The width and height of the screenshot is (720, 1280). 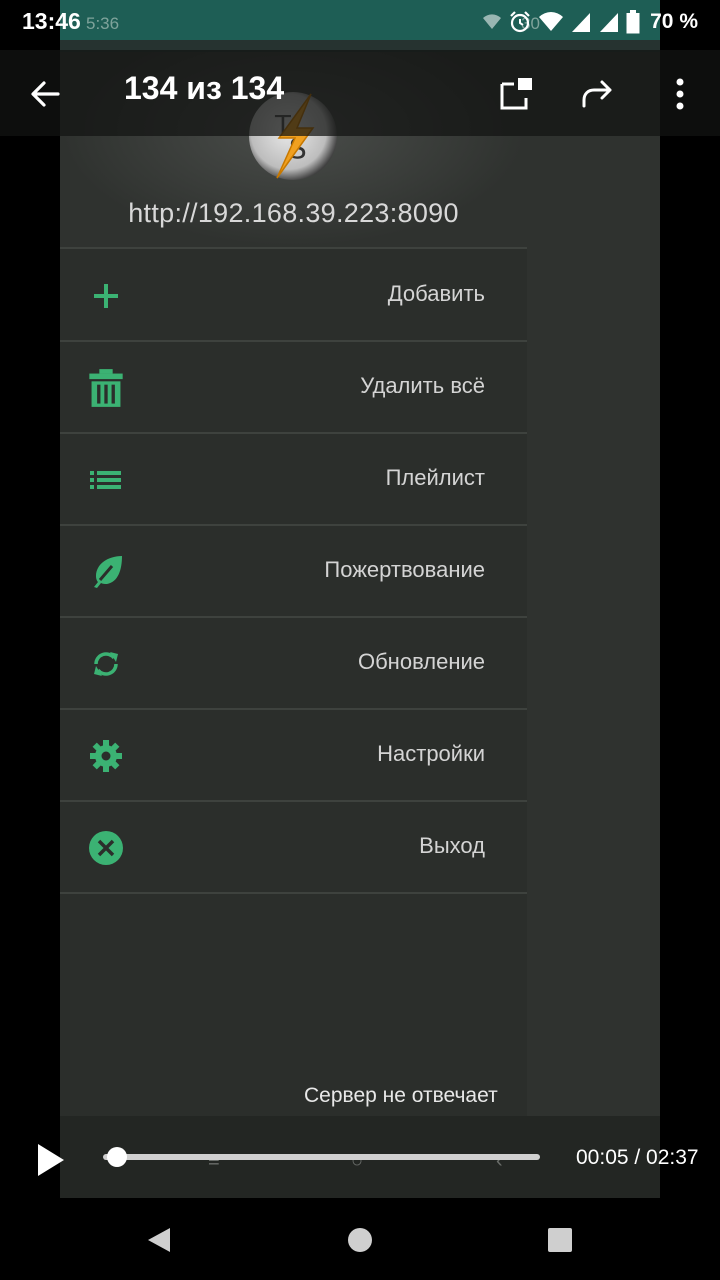 I want to click on alarm-icon, so click(x=520, y=22).